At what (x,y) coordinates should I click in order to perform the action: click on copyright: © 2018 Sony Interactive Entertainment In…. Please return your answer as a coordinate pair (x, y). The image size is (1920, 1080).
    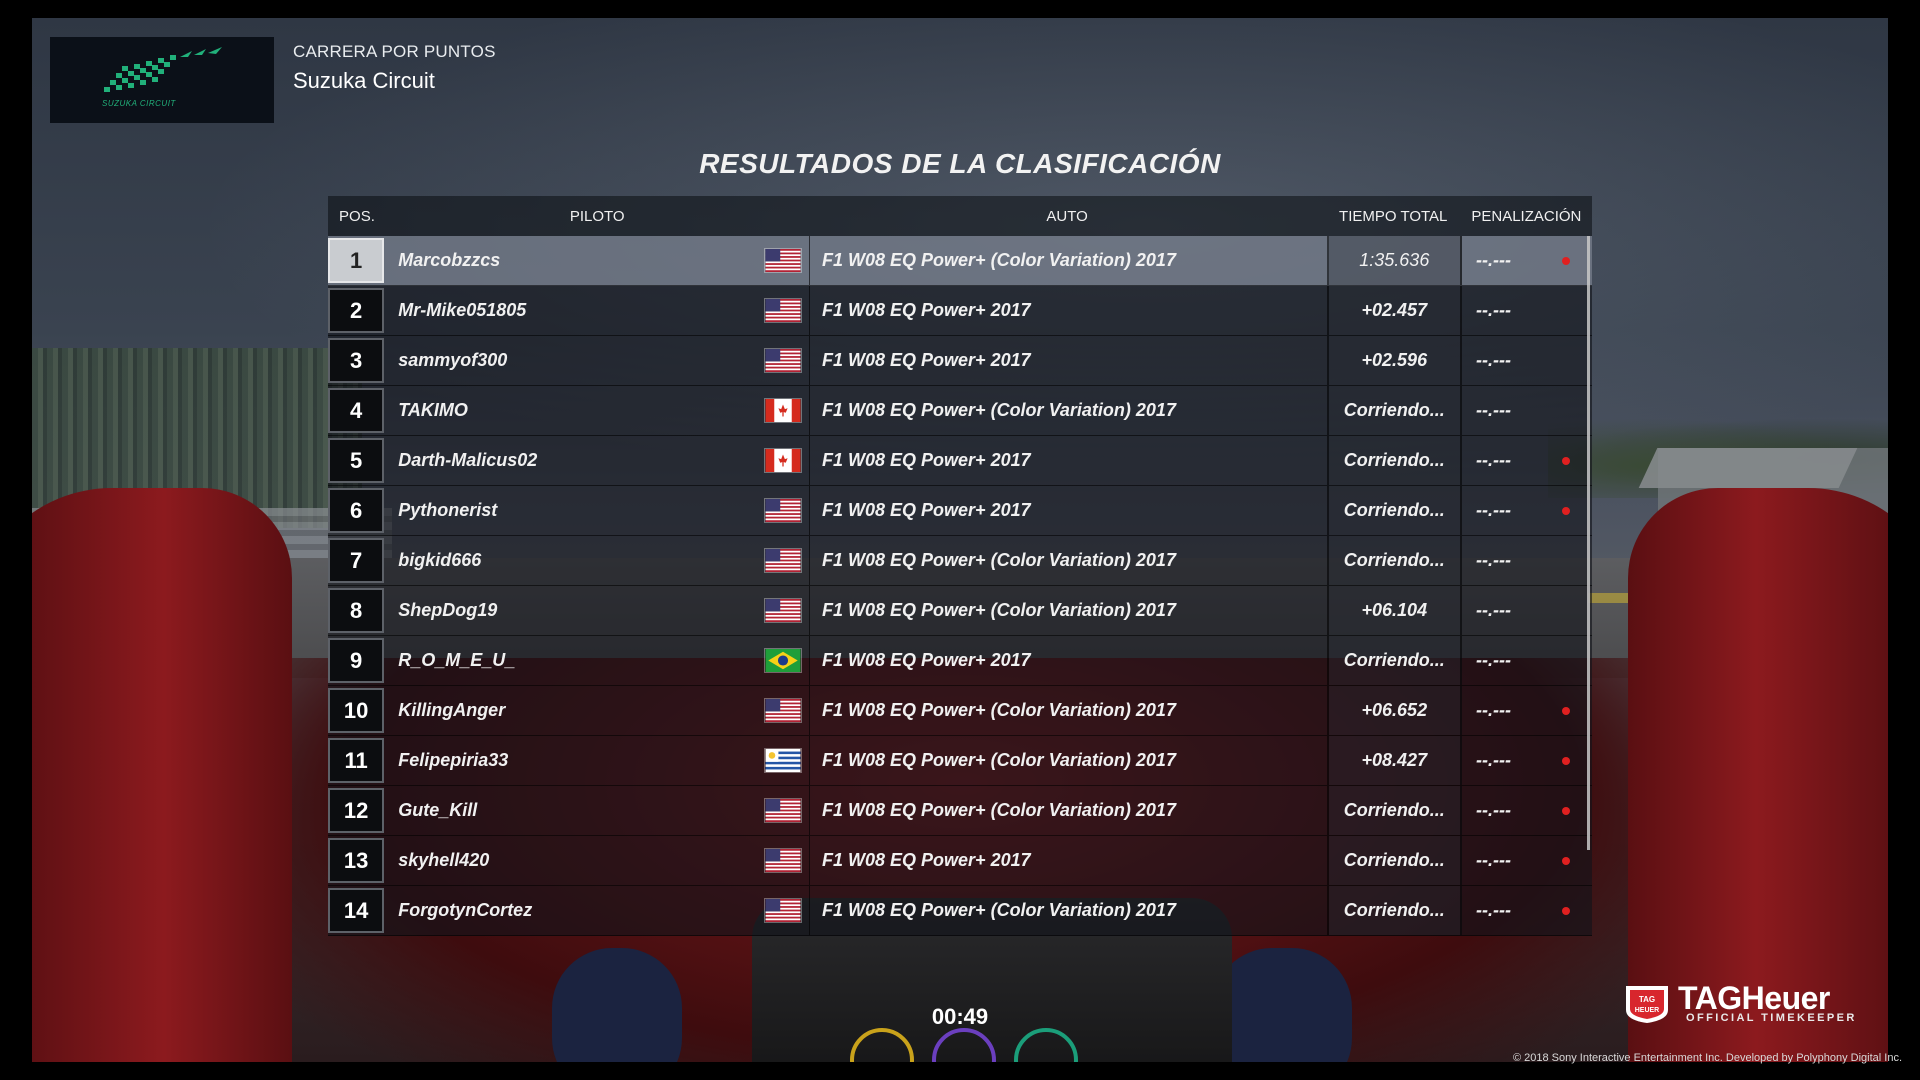
    Looking at the image, I should click on (1707, 1058).